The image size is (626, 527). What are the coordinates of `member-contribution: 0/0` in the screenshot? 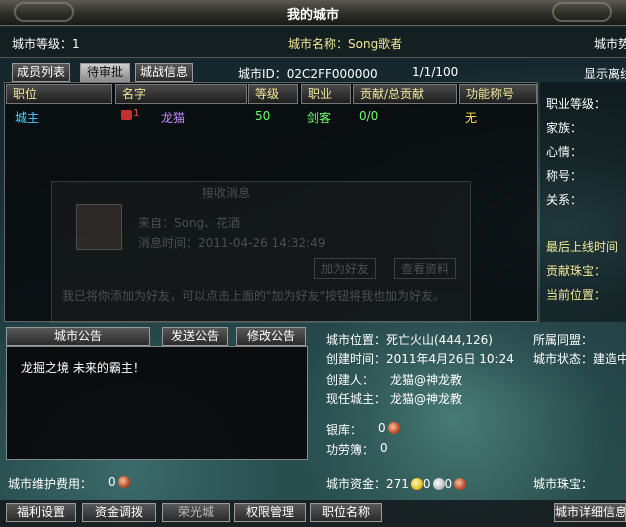 It's located at (369, 116).